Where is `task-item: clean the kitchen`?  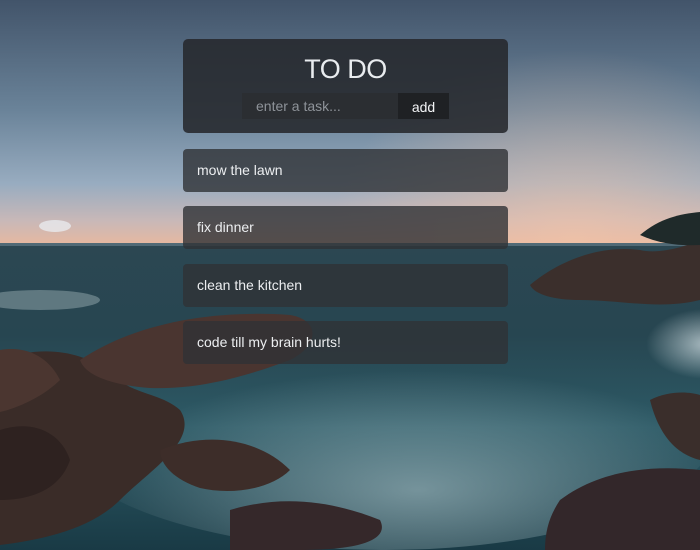
task-item: clean the kitchen is located at coordinates (345, 285).